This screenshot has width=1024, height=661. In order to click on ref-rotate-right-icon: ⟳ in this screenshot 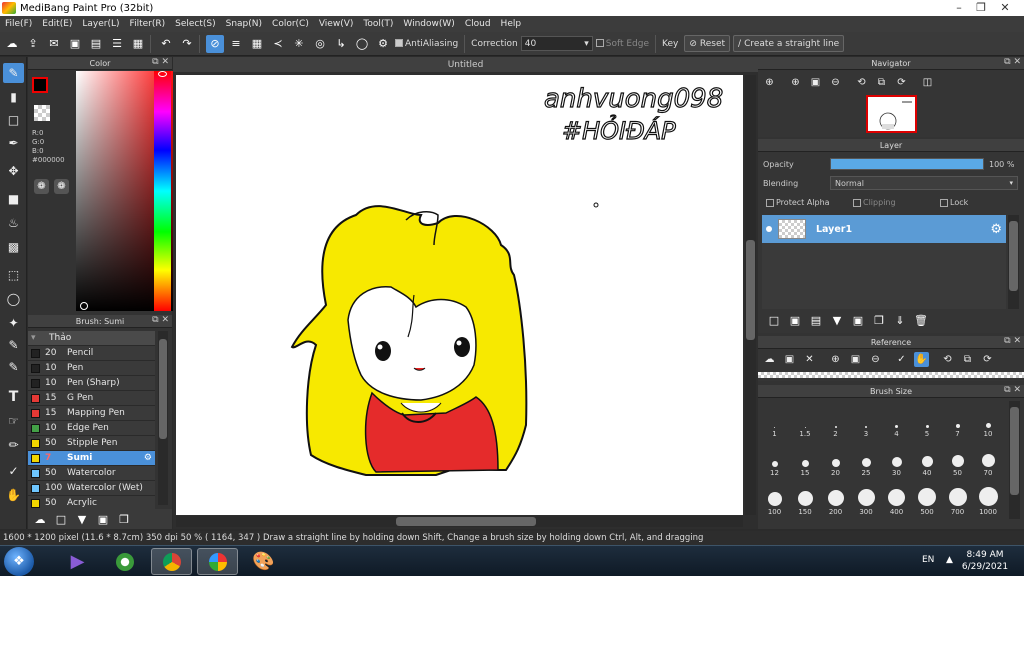, I will do `click(987, 359)`.